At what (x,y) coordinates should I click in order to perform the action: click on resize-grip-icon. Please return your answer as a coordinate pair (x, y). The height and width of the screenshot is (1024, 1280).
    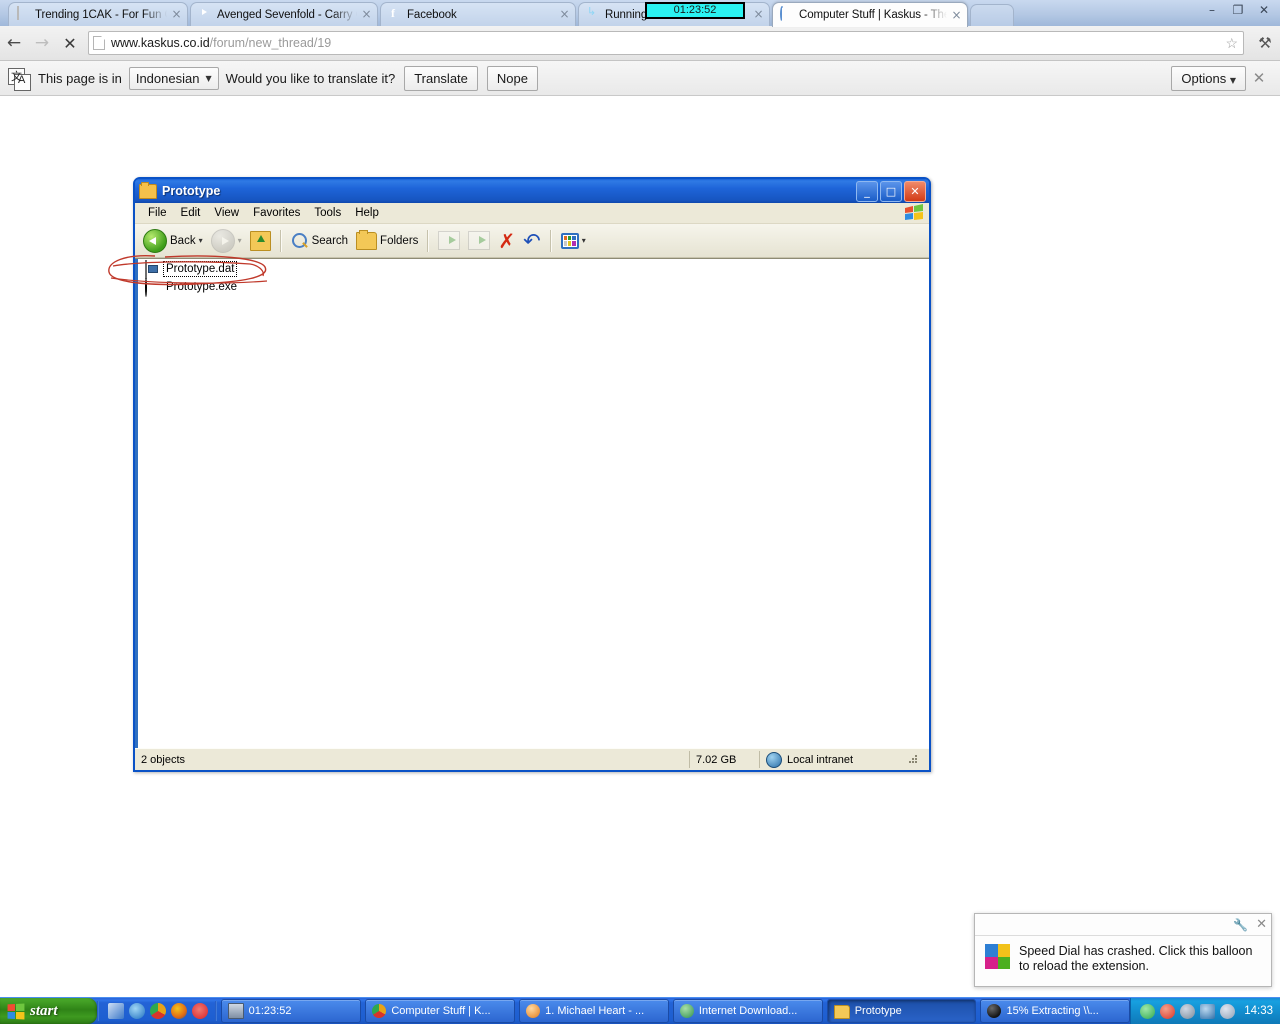
    Looking at the image, I should click on (914, 760).